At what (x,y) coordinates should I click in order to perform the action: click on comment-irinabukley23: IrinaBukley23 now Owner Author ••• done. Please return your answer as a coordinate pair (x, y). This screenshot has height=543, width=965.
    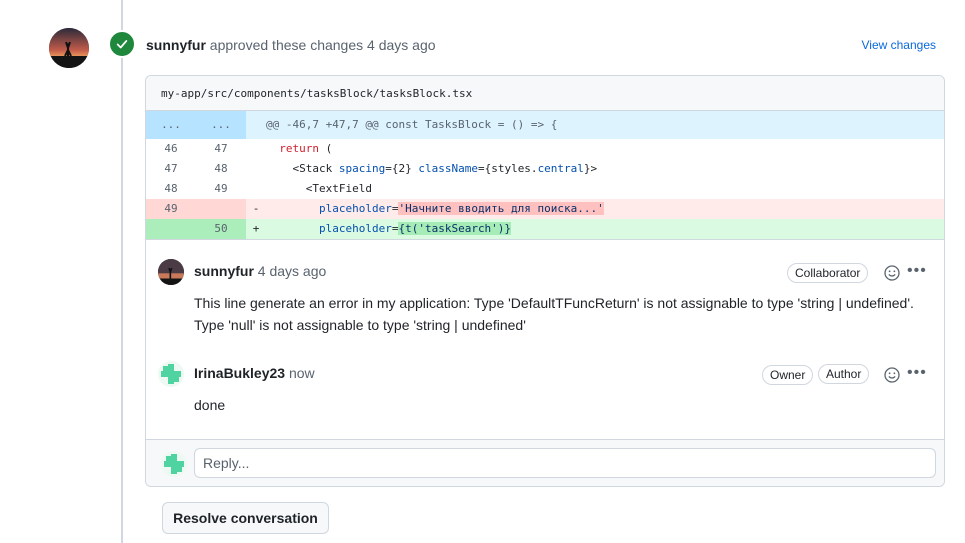
    Looking at the image, I should click on (545, 395).